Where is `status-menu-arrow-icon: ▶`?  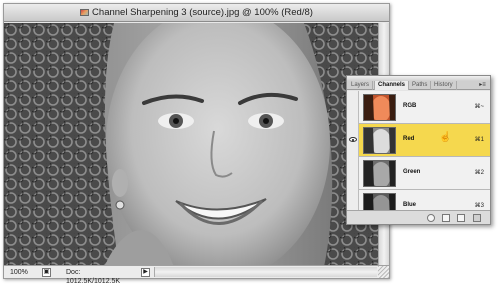
status-menu-arrow-icon: ▶ is located at coordinates (145, 272).